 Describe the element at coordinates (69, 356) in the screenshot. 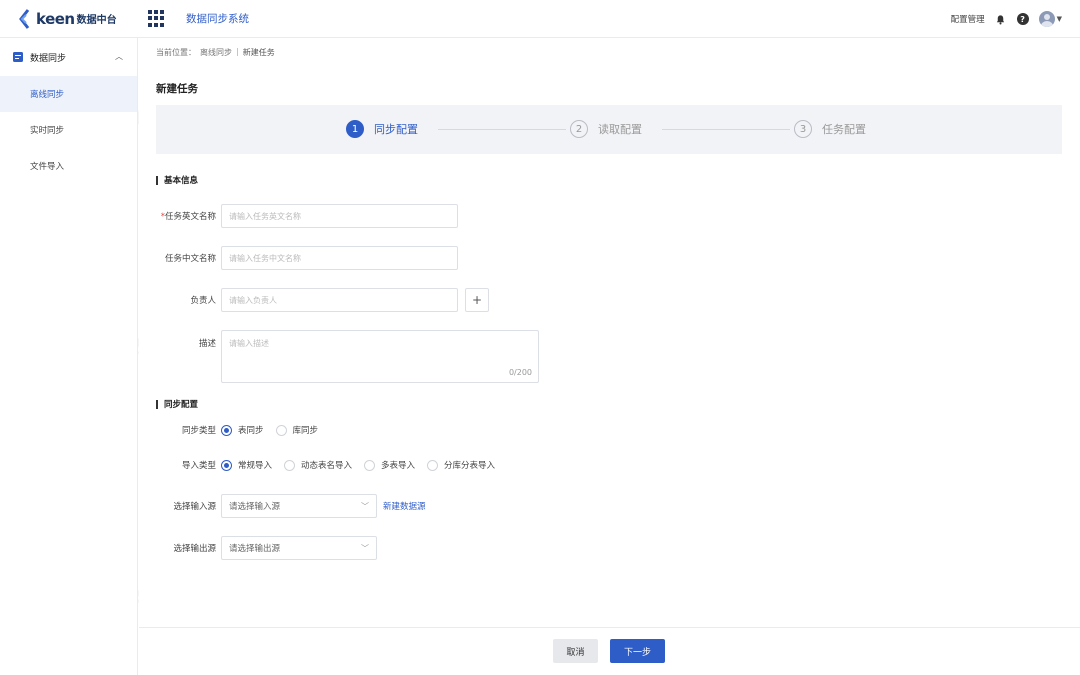

I see `sidebar: 数据同步 ︿ 离线同步 实时同步 文件导入` at that location.